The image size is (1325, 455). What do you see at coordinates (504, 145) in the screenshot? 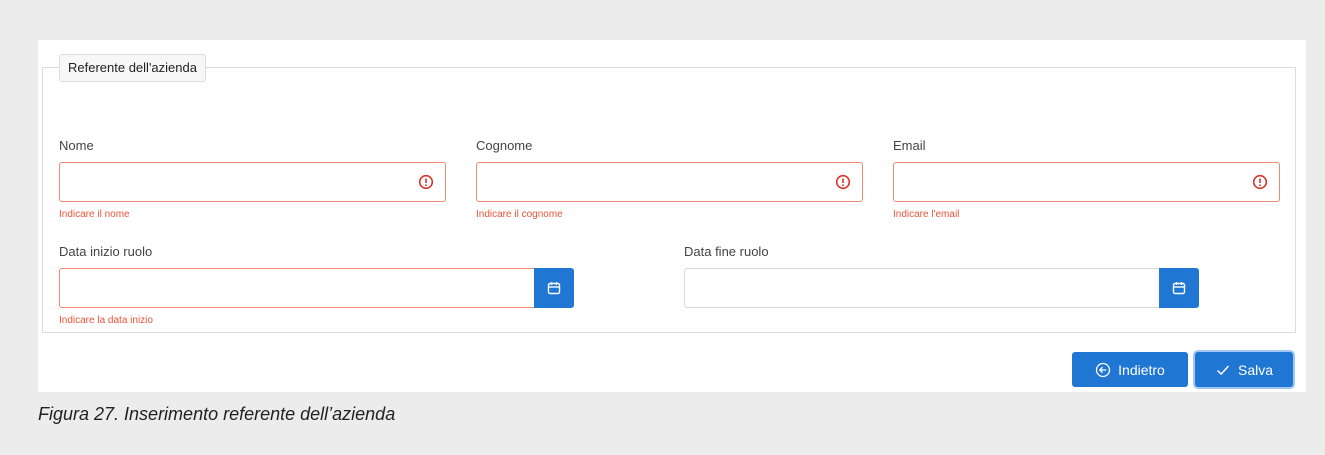
I see `cognome-label: Cognome` at bounding box center [504, 145].